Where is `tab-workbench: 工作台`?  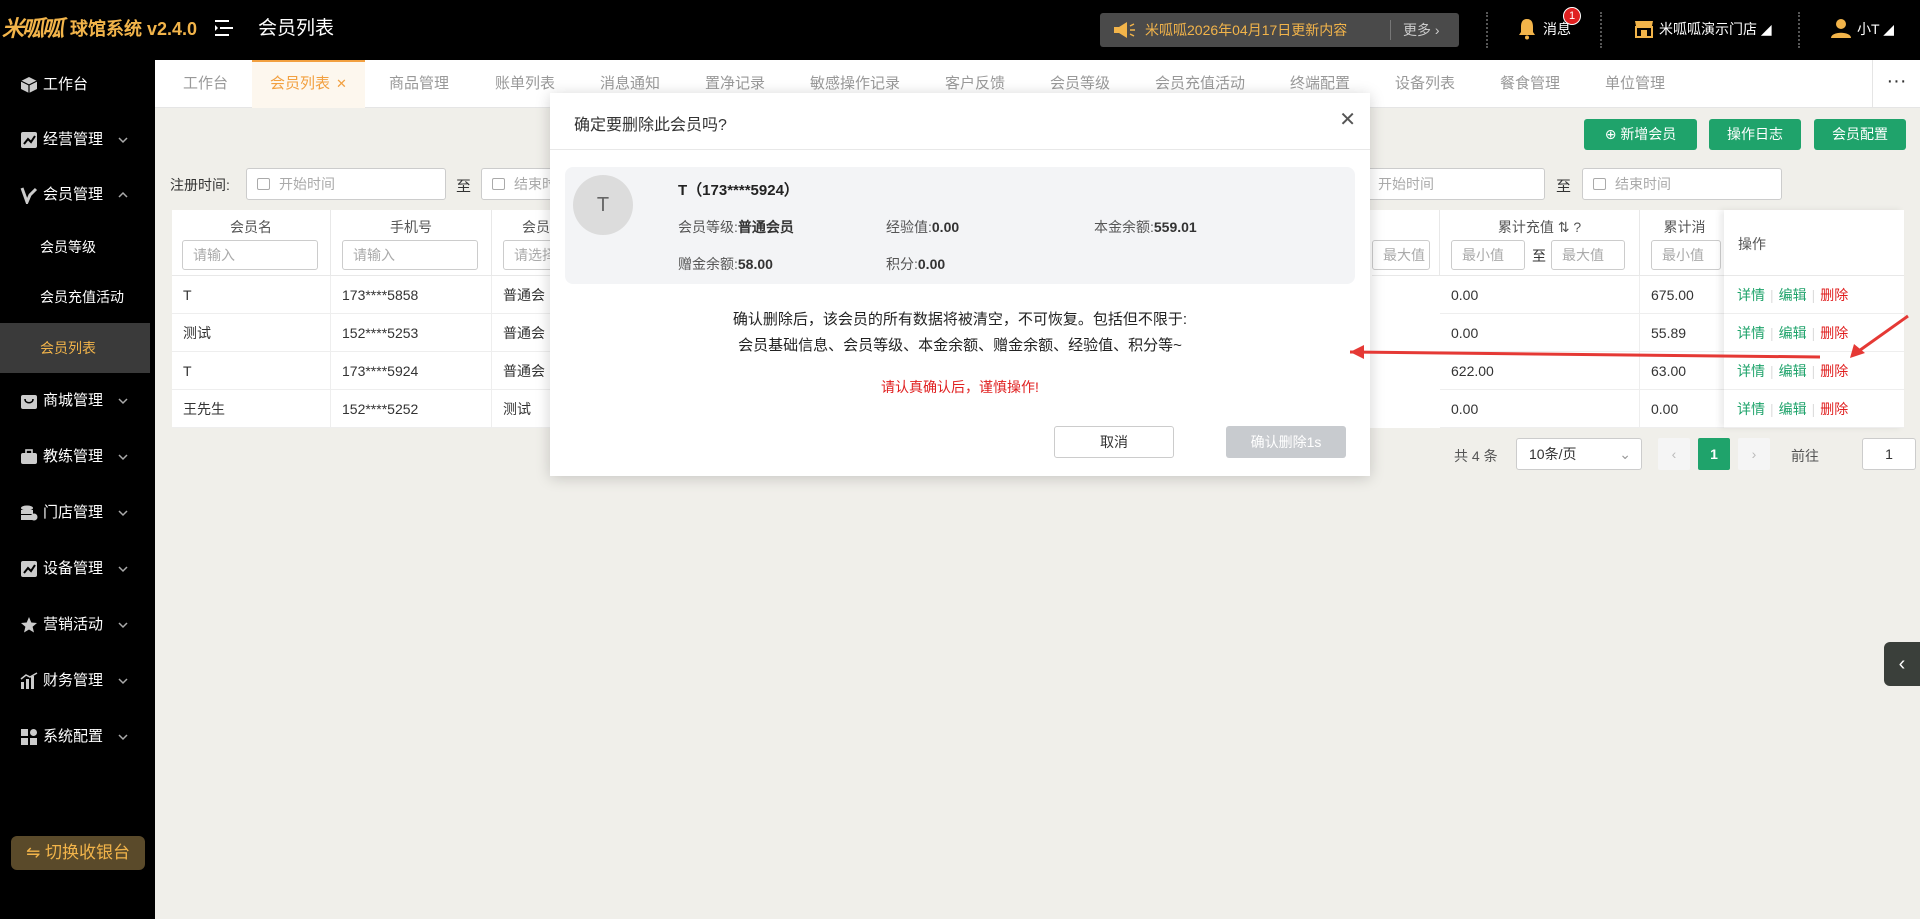 tab-workbench: 工作台 is located at coordinates (205, 84).